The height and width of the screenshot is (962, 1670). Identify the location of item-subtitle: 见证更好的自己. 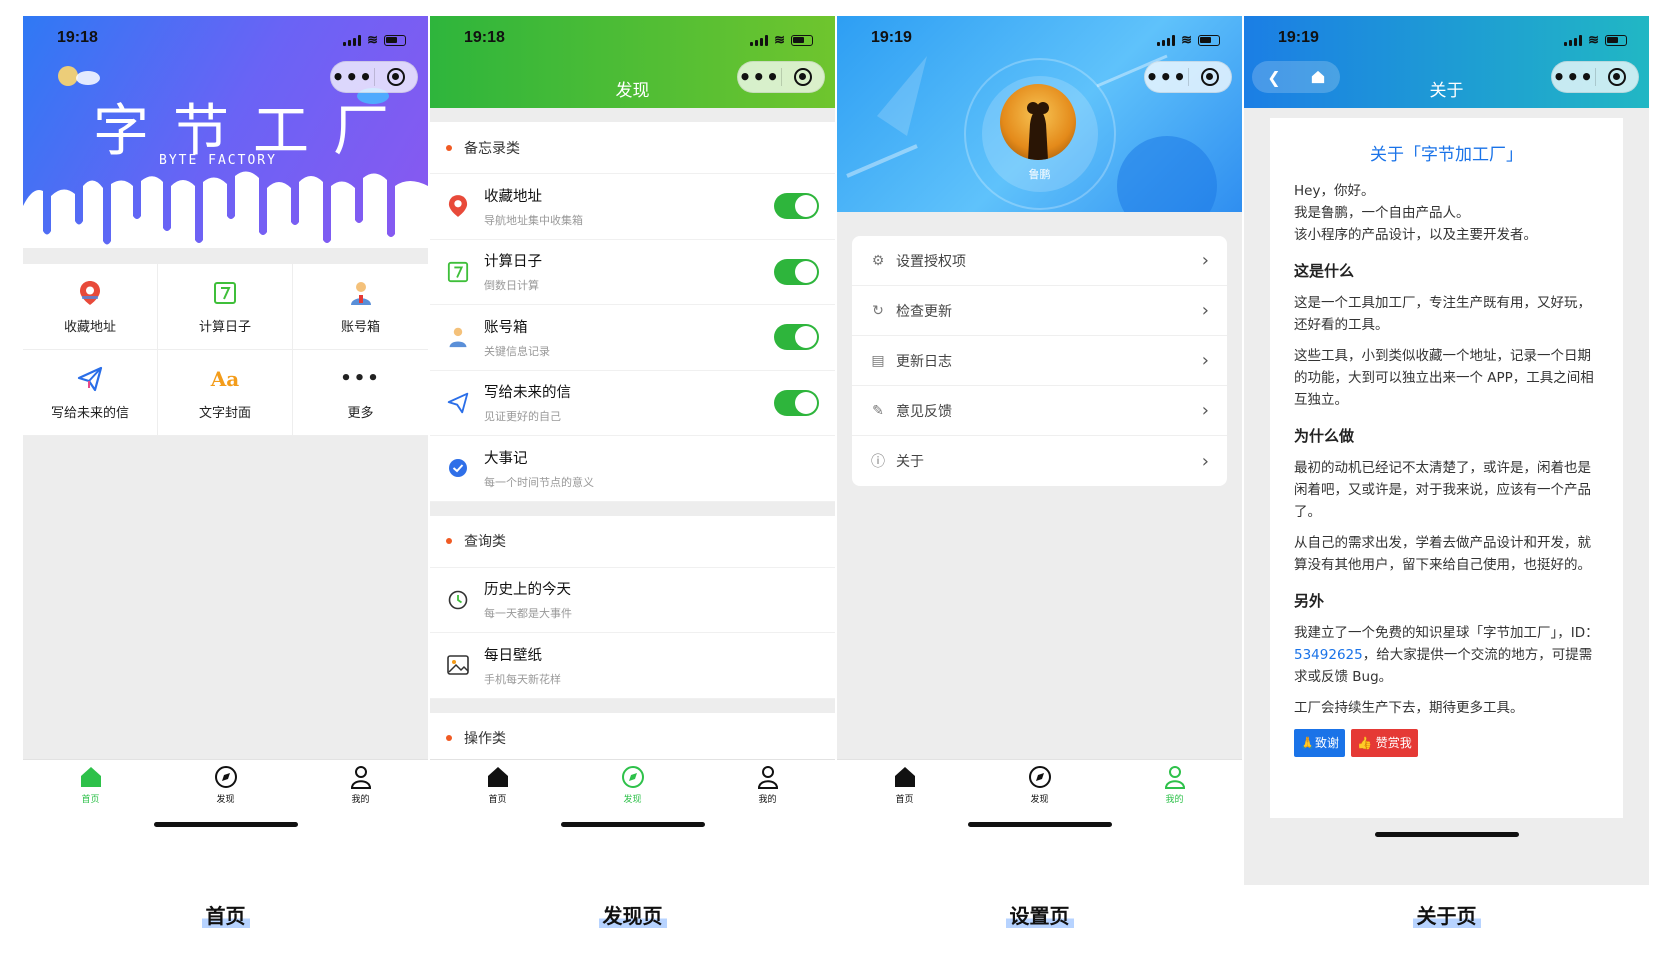
(522, 417).